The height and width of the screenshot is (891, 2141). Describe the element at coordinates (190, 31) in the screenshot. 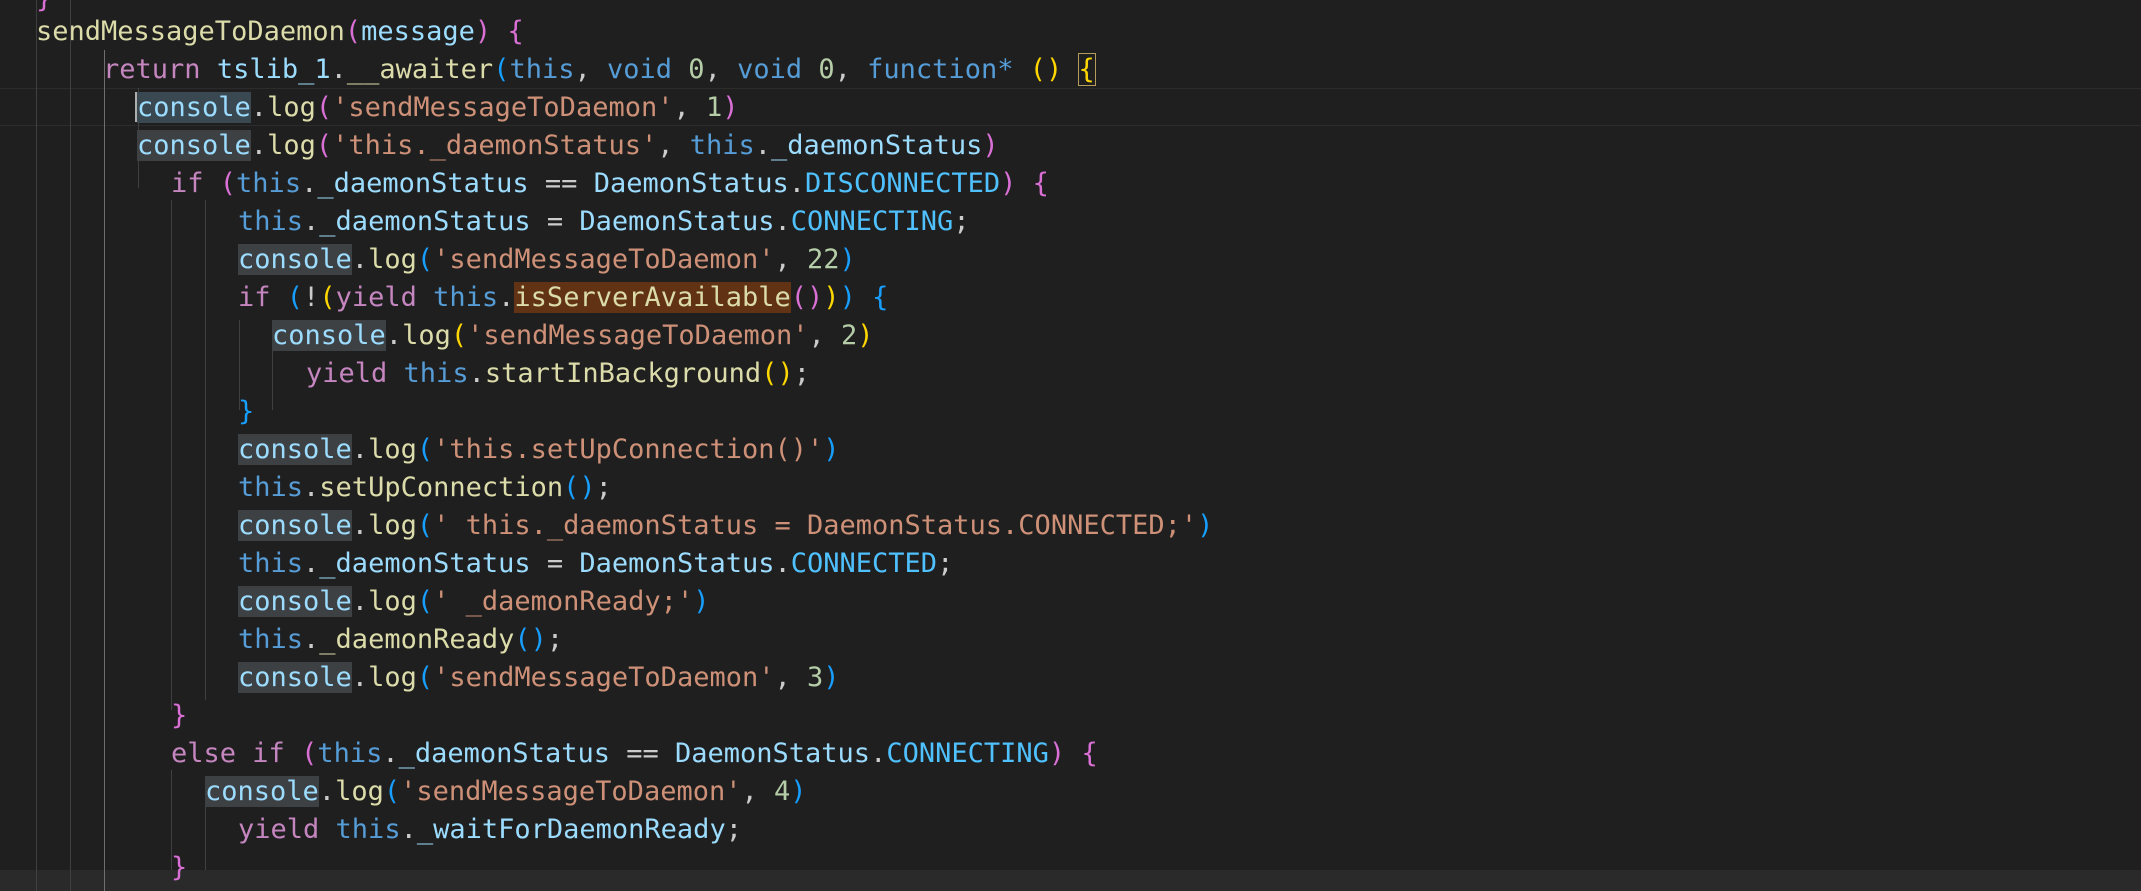

I see `method-name: sendMessageToDaemon` at that location.